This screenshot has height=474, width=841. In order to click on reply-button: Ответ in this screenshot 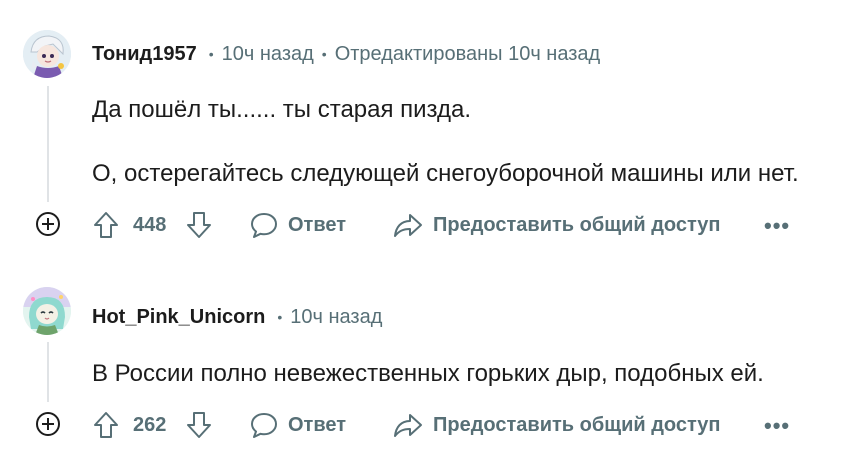, I will do `click(298, 425)`.